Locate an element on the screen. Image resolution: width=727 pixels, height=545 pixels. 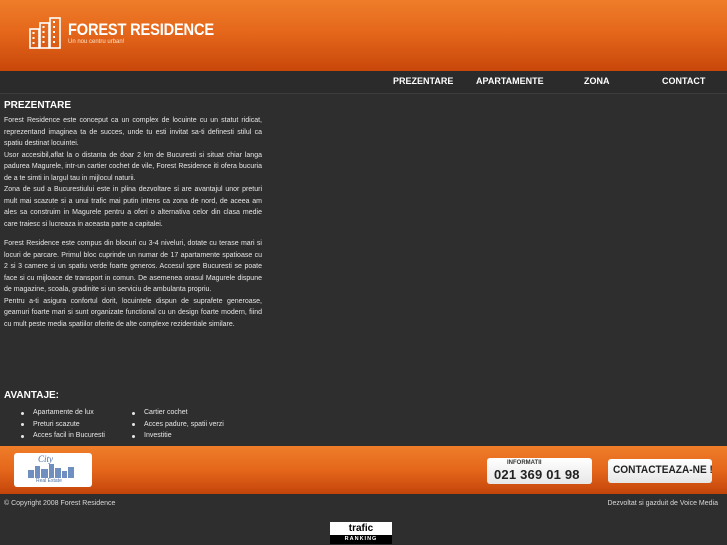
trafic-badge-top: trafic is located at coordinates (361, 528).